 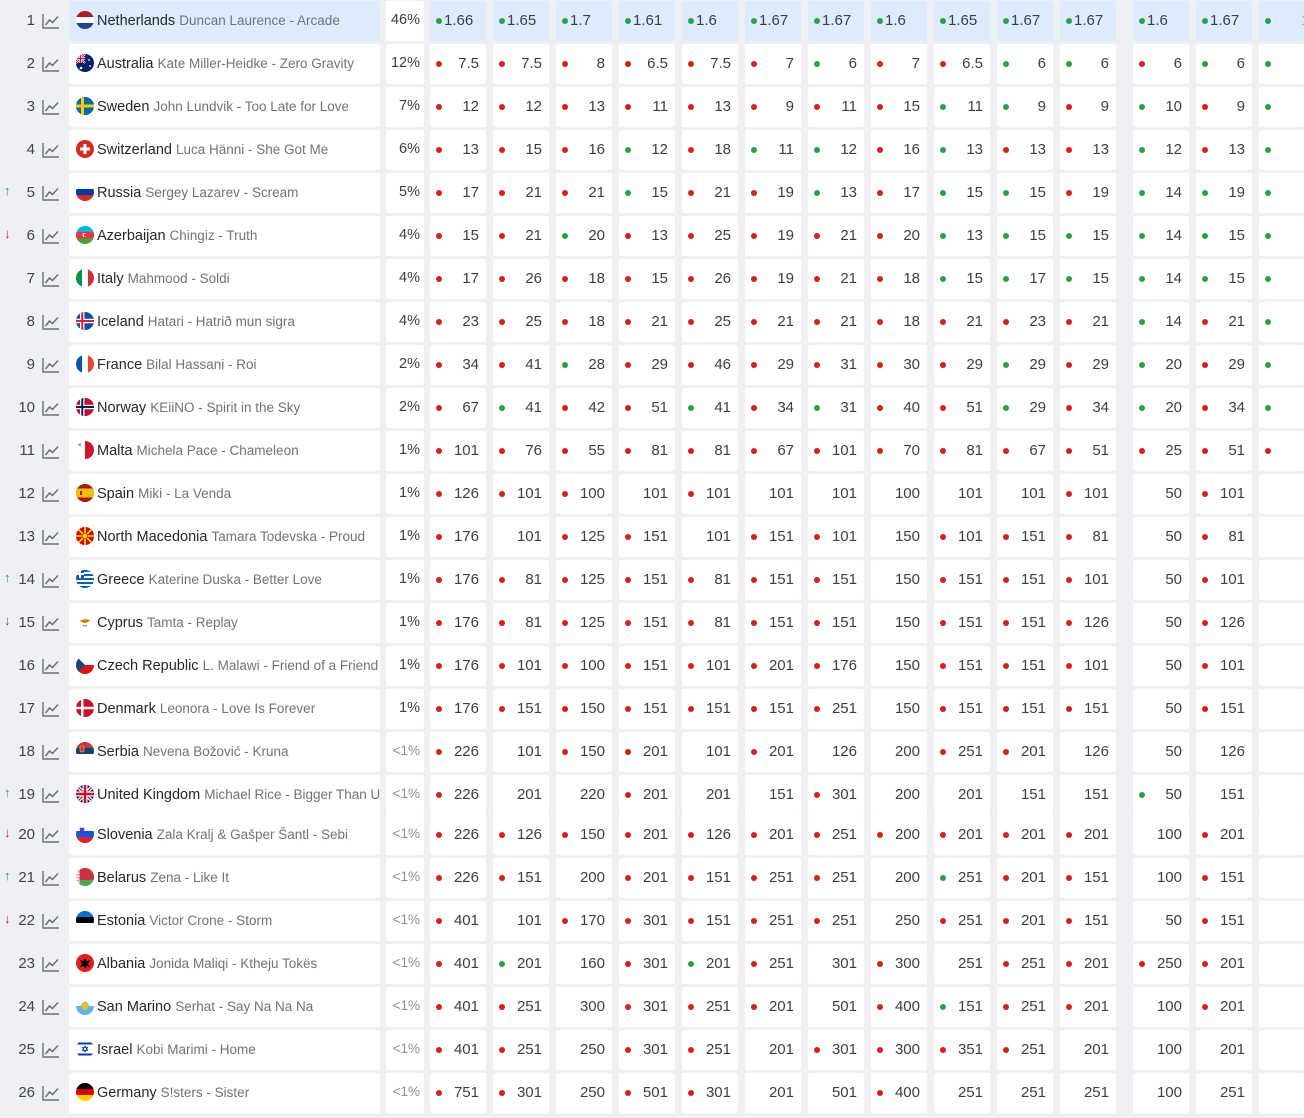 What do you see at coordinates (836, 21) in the screenshot?
I see `odds-cell: 1.67` at bounding box center [836, 21].